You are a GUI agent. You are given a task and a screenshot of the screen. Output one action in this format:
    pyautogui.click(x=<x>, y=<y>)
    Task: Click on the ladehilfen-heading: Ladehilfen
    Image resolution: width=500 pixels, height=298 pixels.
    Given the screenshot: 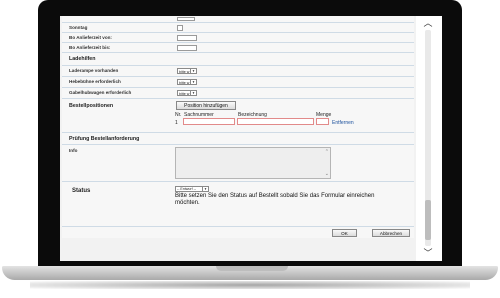 What is the action you would take?
    pyautogui.click(x=82, y=59)
    